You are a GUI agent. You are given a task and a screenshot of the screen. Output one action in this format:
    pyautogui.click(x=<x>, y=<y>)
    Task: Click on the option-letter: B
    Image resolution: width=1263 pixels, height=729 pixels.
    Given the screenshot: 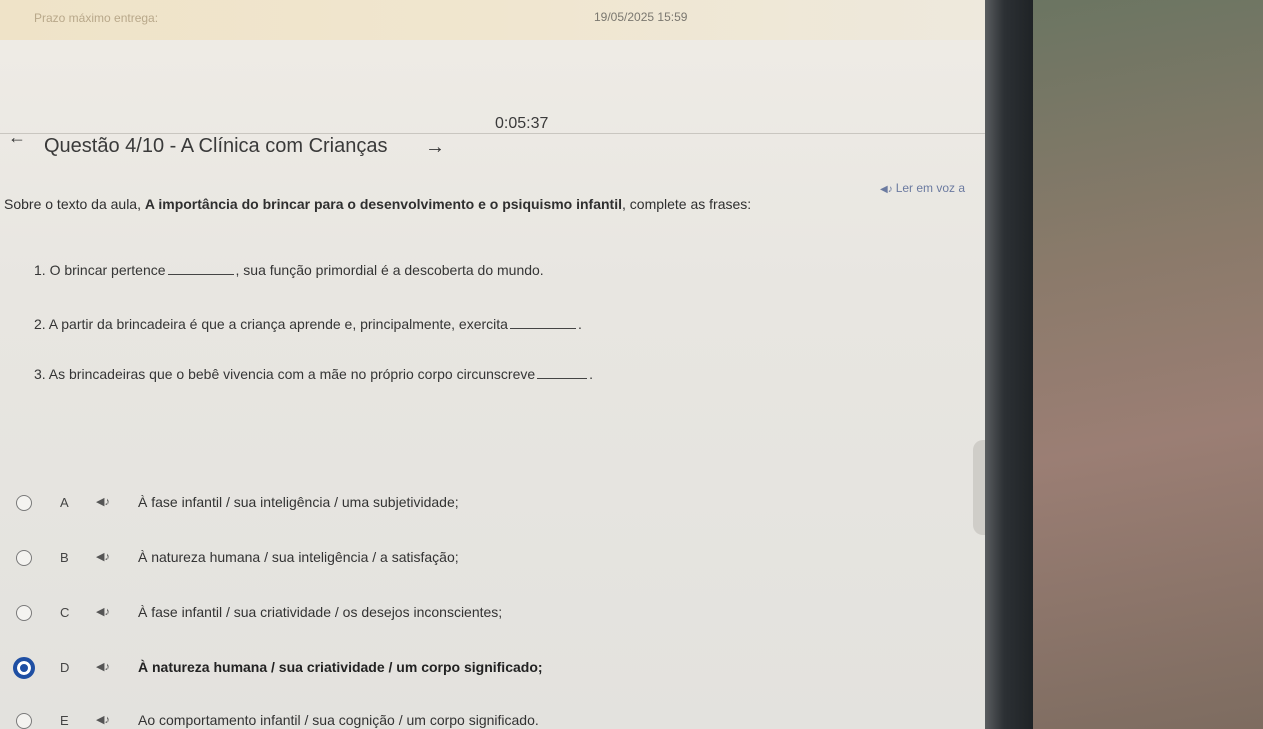 What is the action you would take?
    pyautogui.click(x=64, y=557)
    